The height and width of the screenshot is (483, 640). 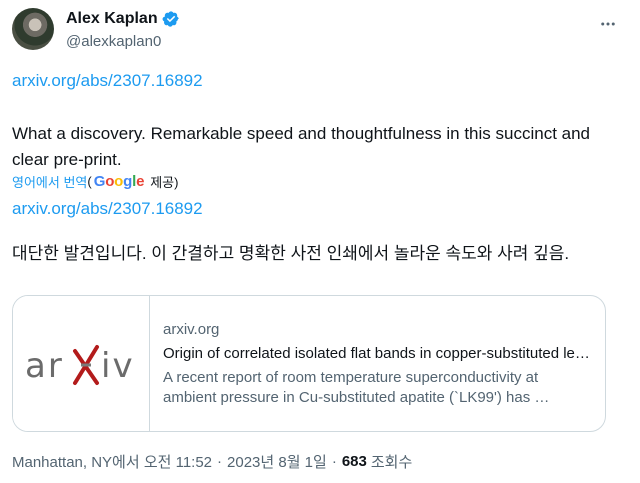 What do you see at coordinates (118, 366) in the screenshot?
I see `svg-text: iv` at bounding box center [118, 366].